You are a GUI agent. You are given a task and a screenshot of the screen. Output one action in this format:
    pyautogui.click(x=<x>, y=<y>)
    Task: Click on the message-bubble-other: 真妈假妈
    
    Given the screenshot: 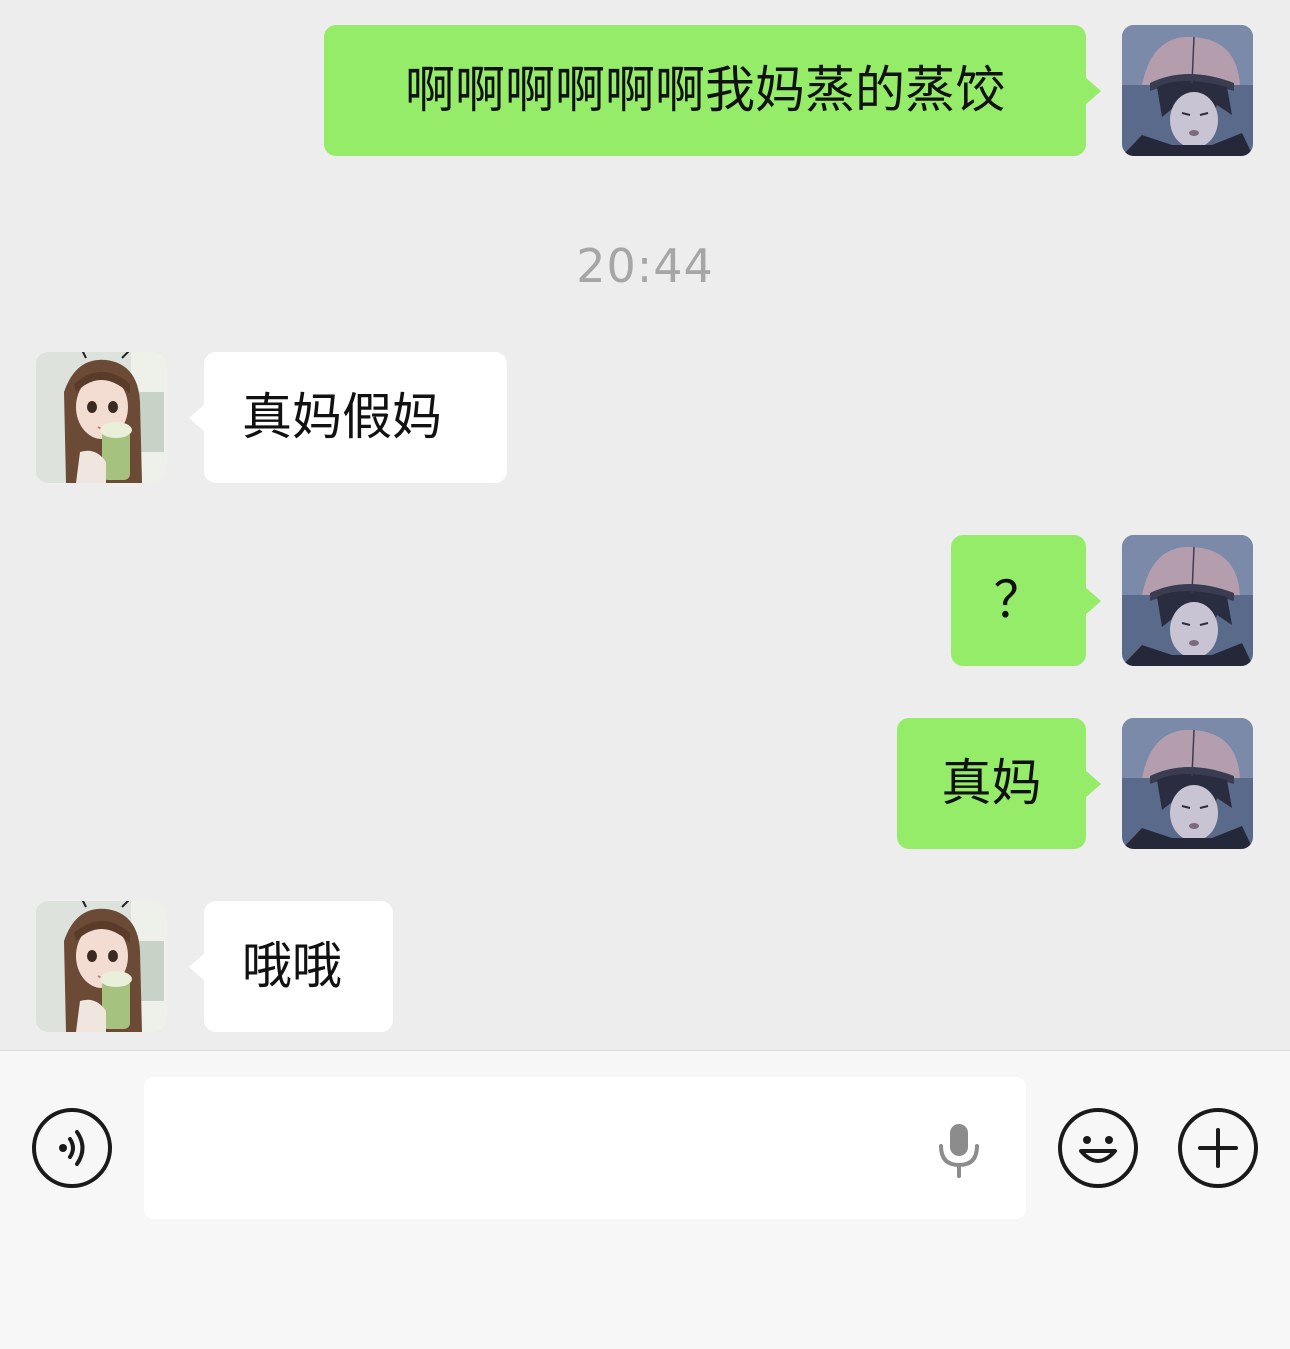 What is the action you would take?
    pyautogui.click(x=348, y=417)
    